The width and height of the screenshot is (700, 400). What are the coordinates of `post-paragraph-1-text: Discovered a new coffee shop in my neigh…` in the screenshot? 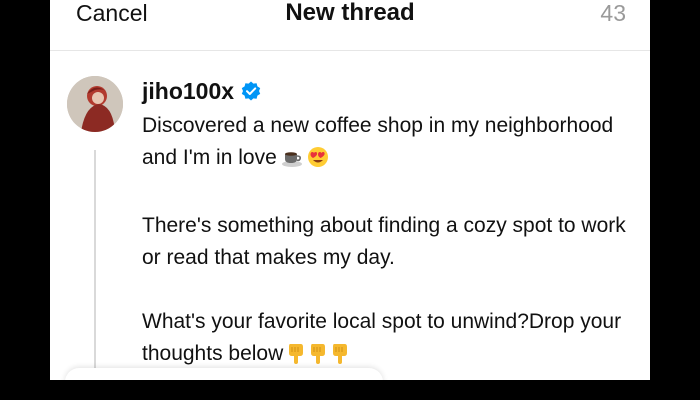 It's located at (378, 141).